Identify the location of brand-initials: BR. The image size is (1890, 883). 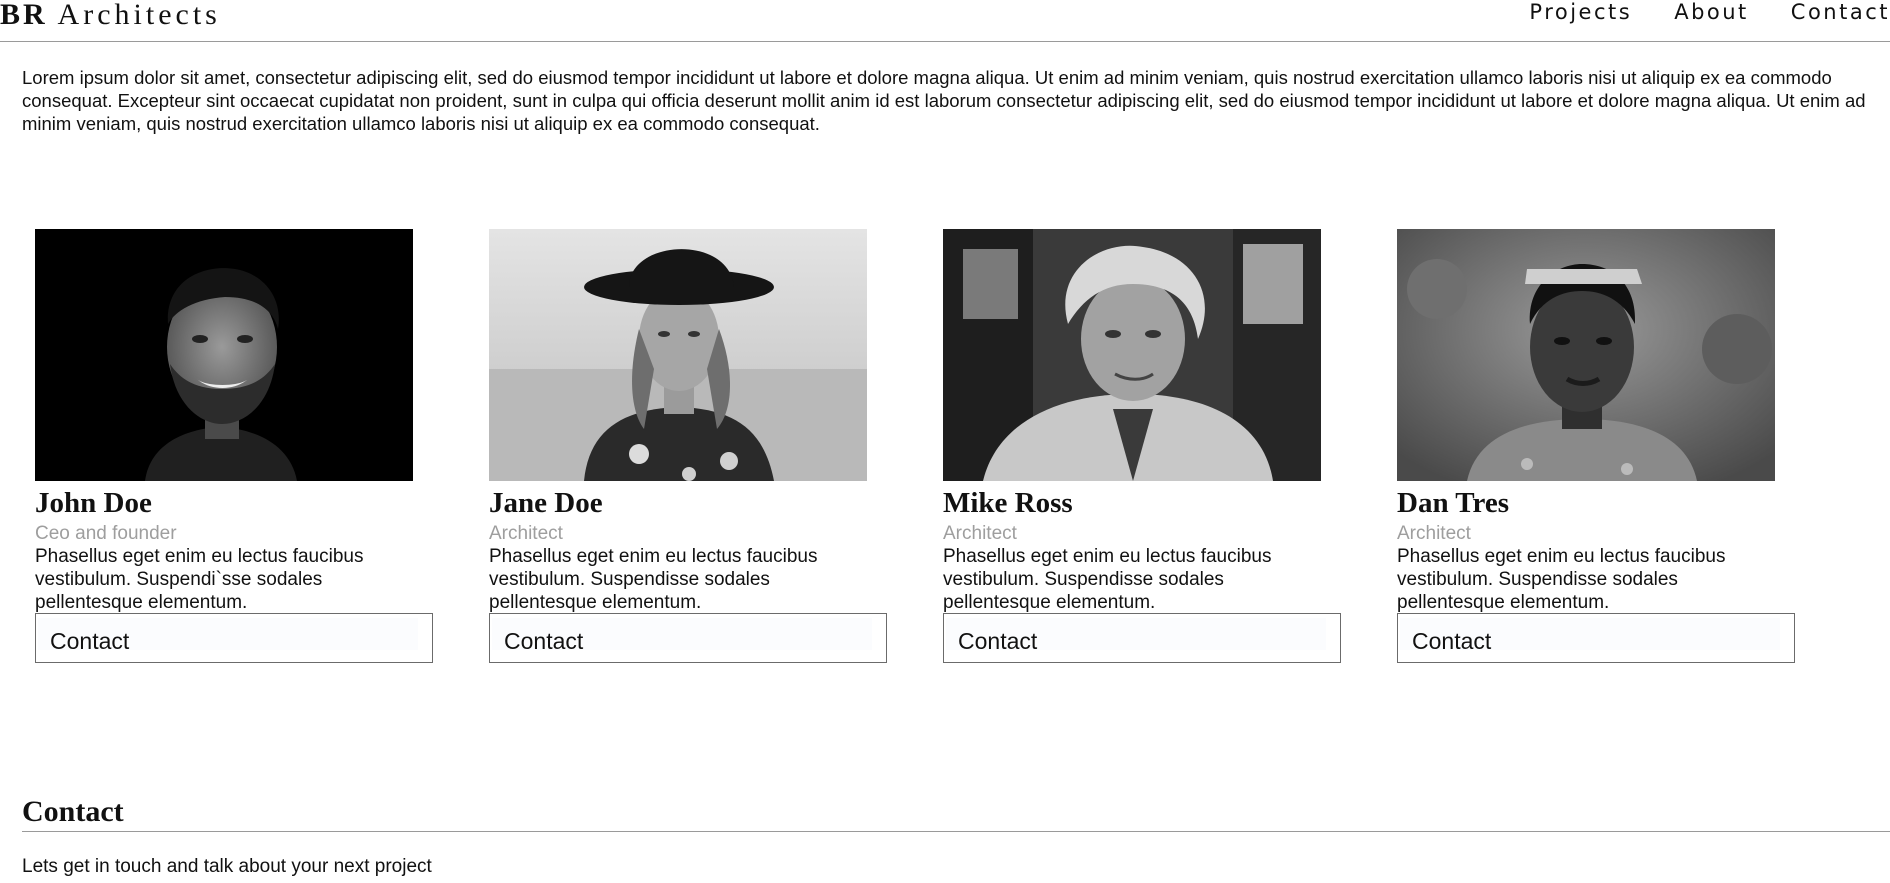
(24, 15).